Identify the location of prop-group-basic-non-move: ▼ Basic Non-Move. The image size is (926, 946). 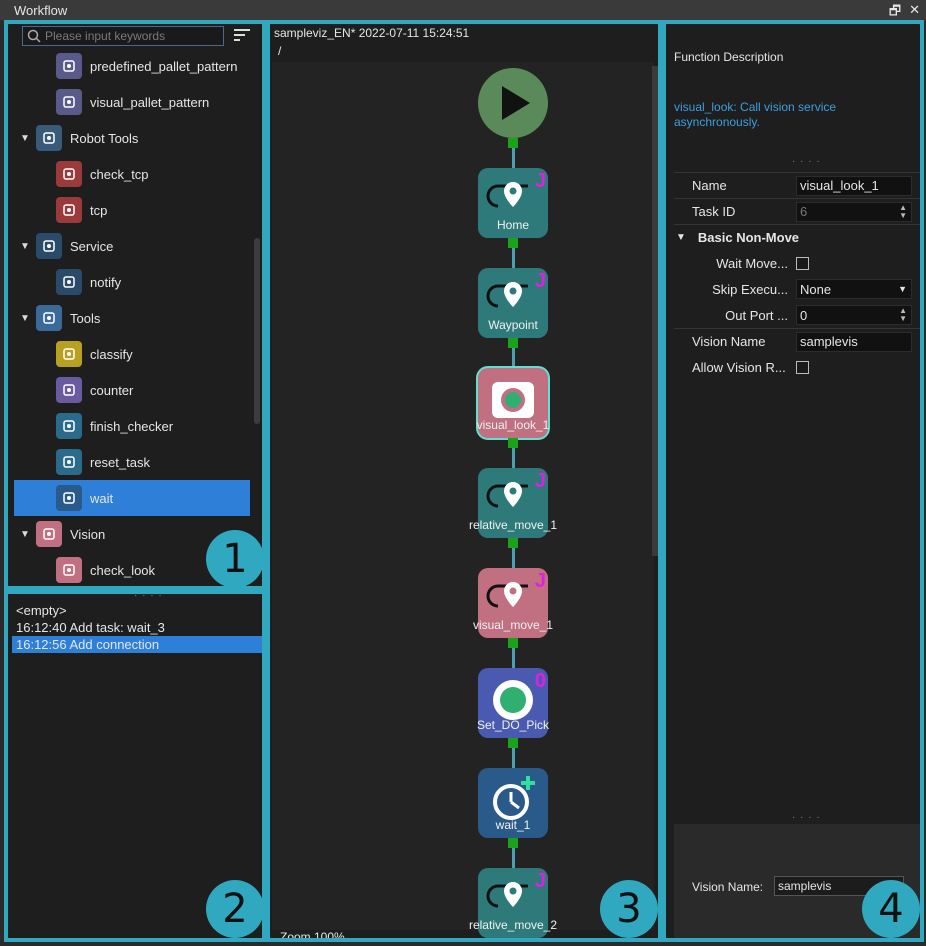
(797, 237).